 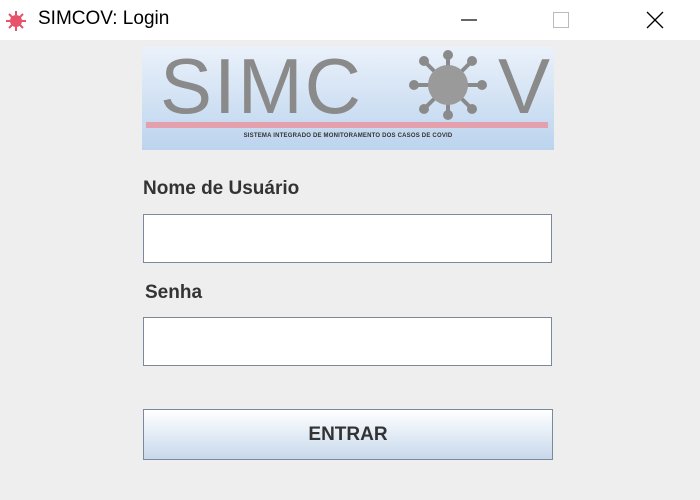 What do you see at coordinates (221, 188) in the screenshot?
I see `username-label: Nome de Usuário` at bounding box center [221, 188].